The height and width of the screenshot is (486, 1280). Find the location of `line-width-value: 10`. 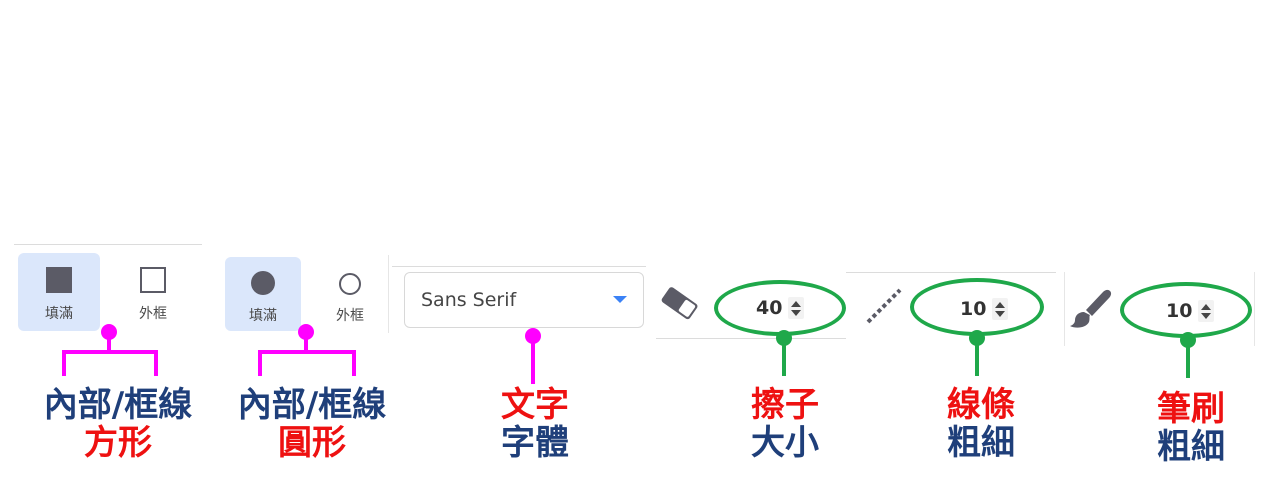

line-width-value: 10 is located at coordinates (973, 309).